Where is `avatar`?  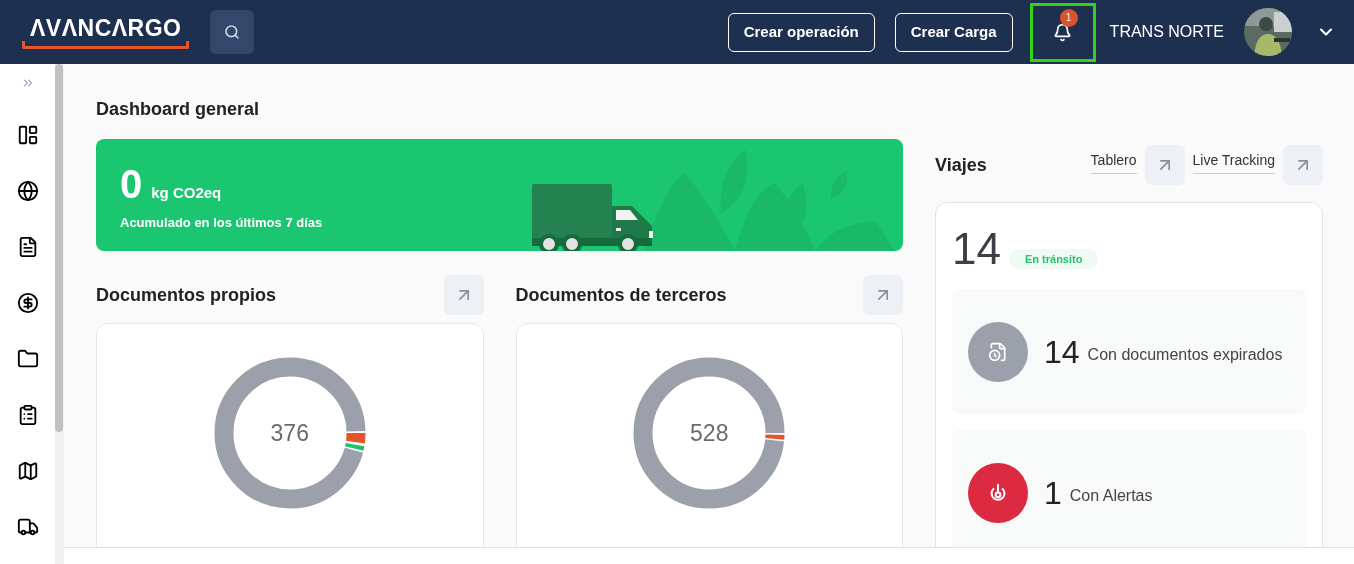 avatar is located at coordinates (1268, 32).